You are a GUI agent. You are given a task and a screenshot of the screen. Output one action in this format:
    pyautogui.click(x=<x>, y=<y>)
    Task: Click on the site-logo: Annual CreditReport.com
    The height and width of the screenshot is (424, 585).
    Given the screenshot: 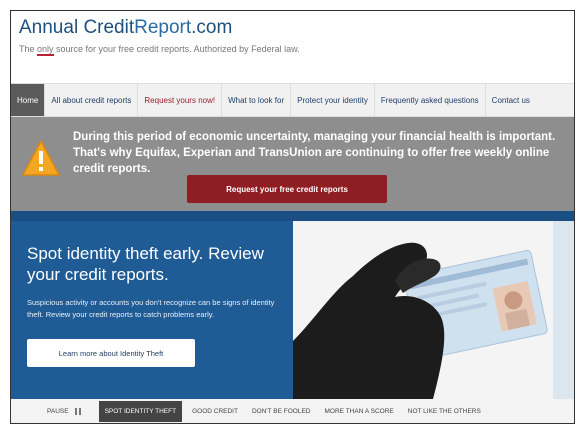 What is the action you would take?
    pyautogui.click(x=125, y=28)
    